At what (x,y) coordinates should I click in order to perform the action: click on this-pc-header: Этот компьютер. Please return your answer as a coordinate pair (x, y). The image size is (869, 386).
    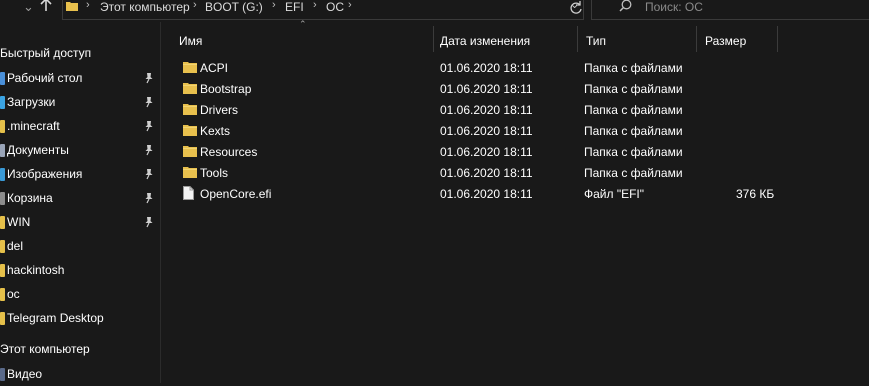
    Looking at the image, I should click on (80, 351).